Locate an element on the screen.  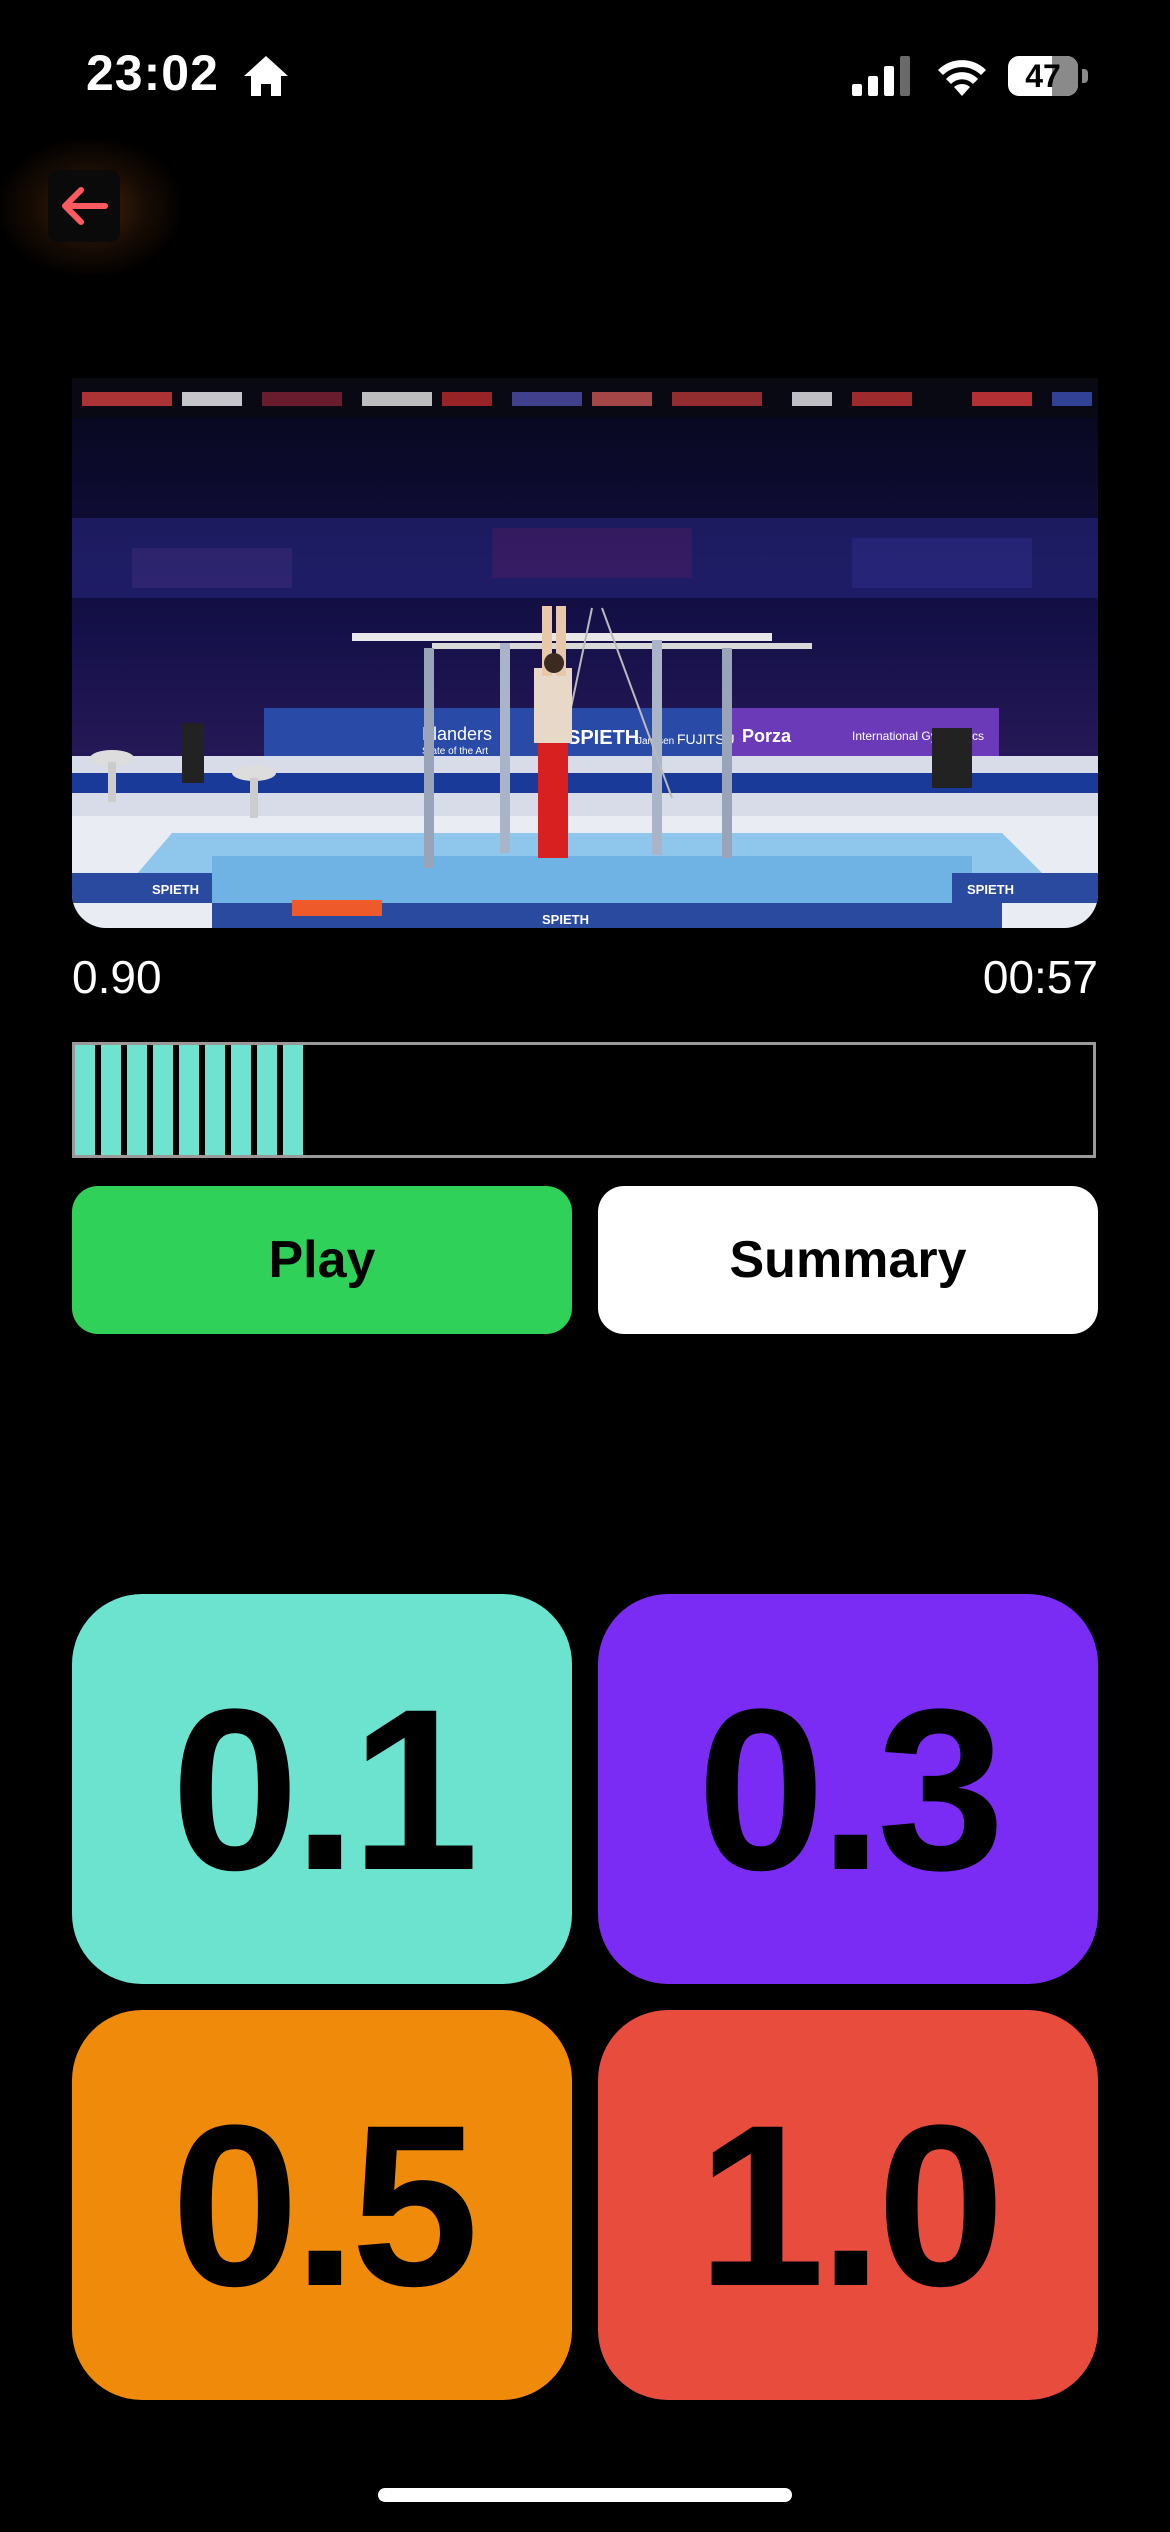
back-button is located at coordinates (84, 206).